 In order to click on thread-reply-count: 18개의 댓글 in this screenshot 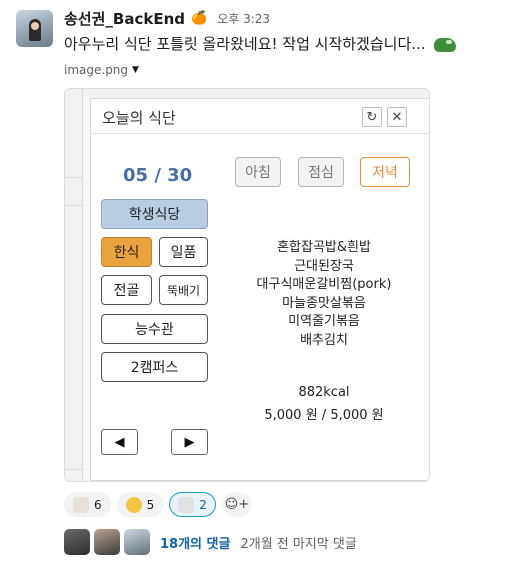, I will do `click(195, 542)`.